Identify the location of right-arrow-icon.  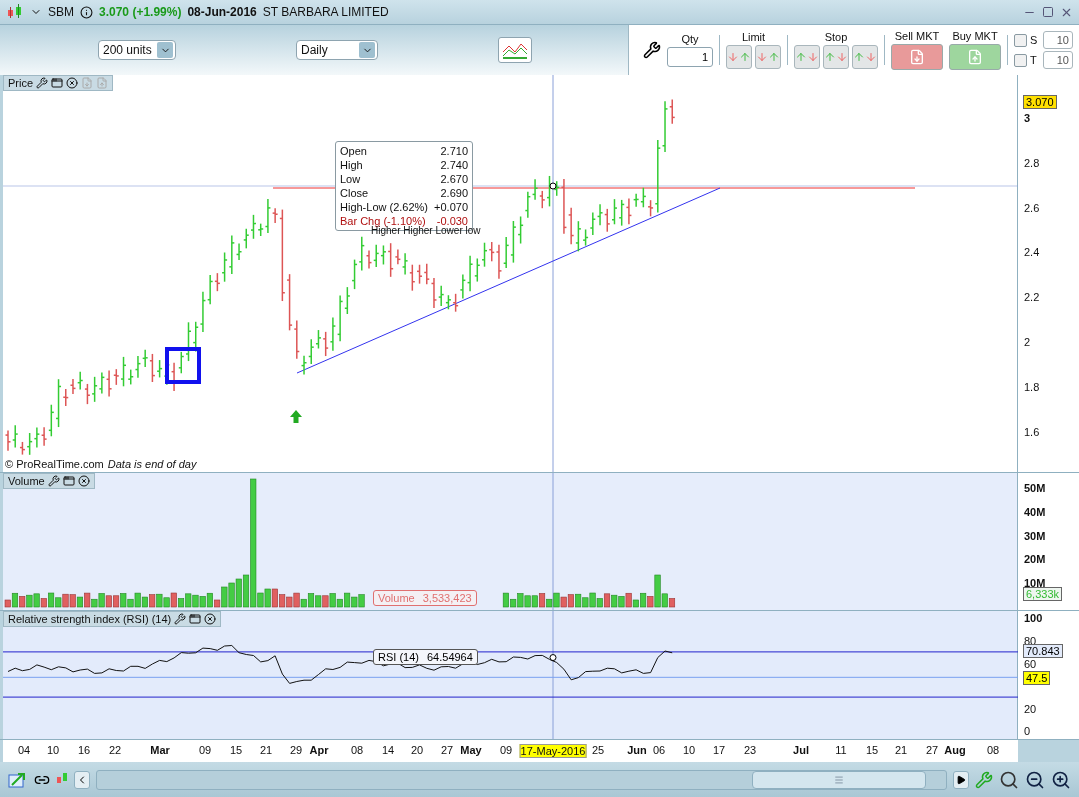
(961, 779).